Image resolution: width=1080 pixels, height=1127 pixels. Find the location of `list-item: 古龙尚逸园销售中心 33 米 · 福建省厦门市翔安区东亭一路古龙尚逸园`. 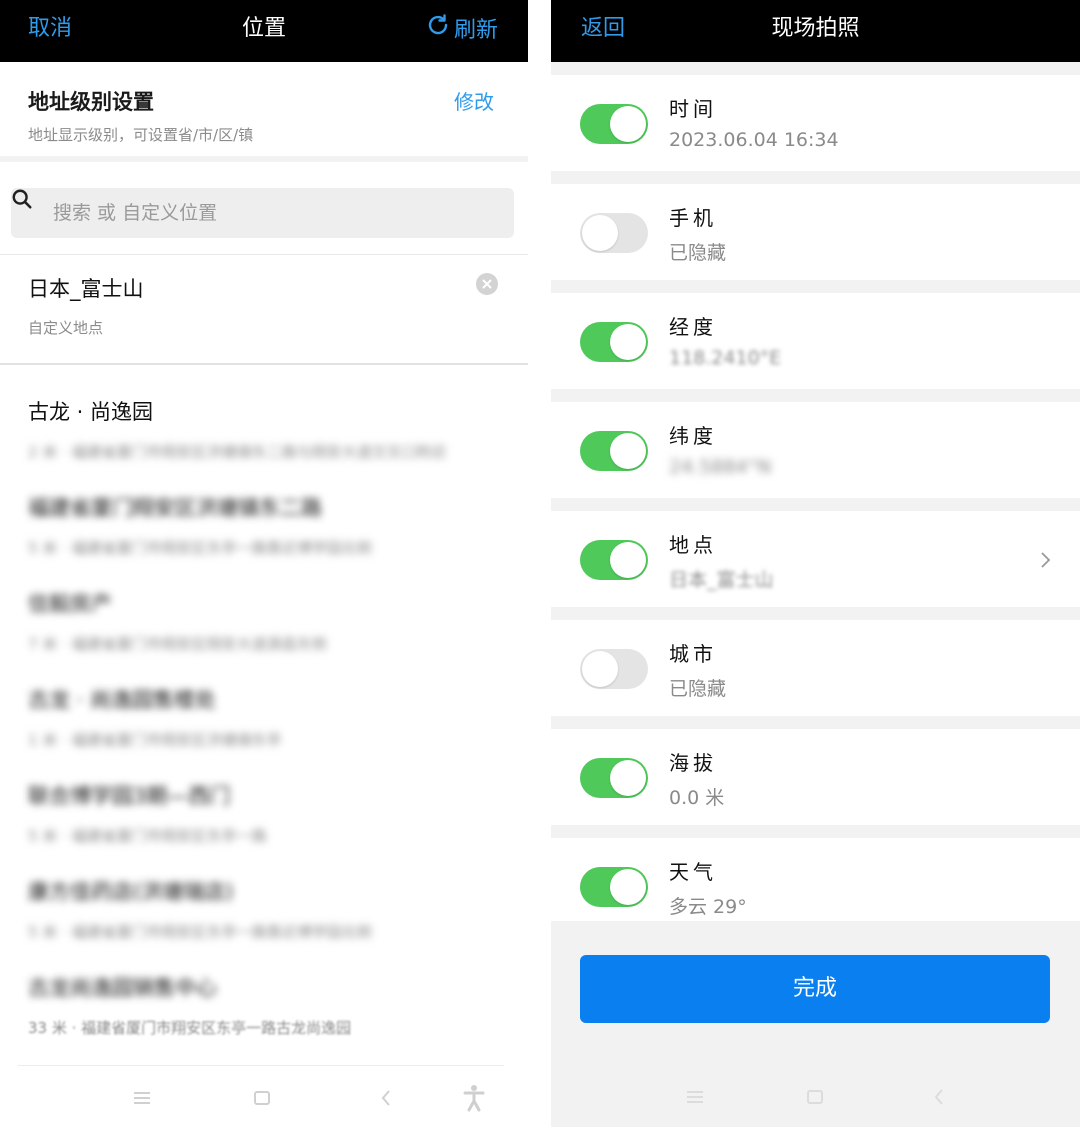

list-item: 古龙尚逸园销售中心 33 米 · 福建省厦门市翔安区东亭一路古龙尚逸园 is located at coordinates (264, 1004).